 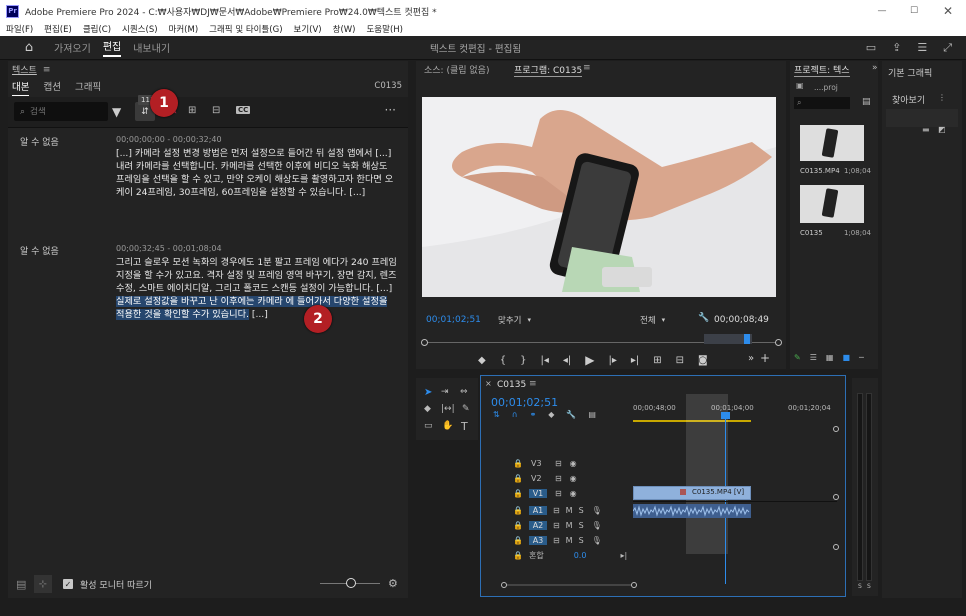 What do you see at coordinates (503, 360) in the screenshot?
I see `mark-in-icon: {` at bounding box center [503, 360].